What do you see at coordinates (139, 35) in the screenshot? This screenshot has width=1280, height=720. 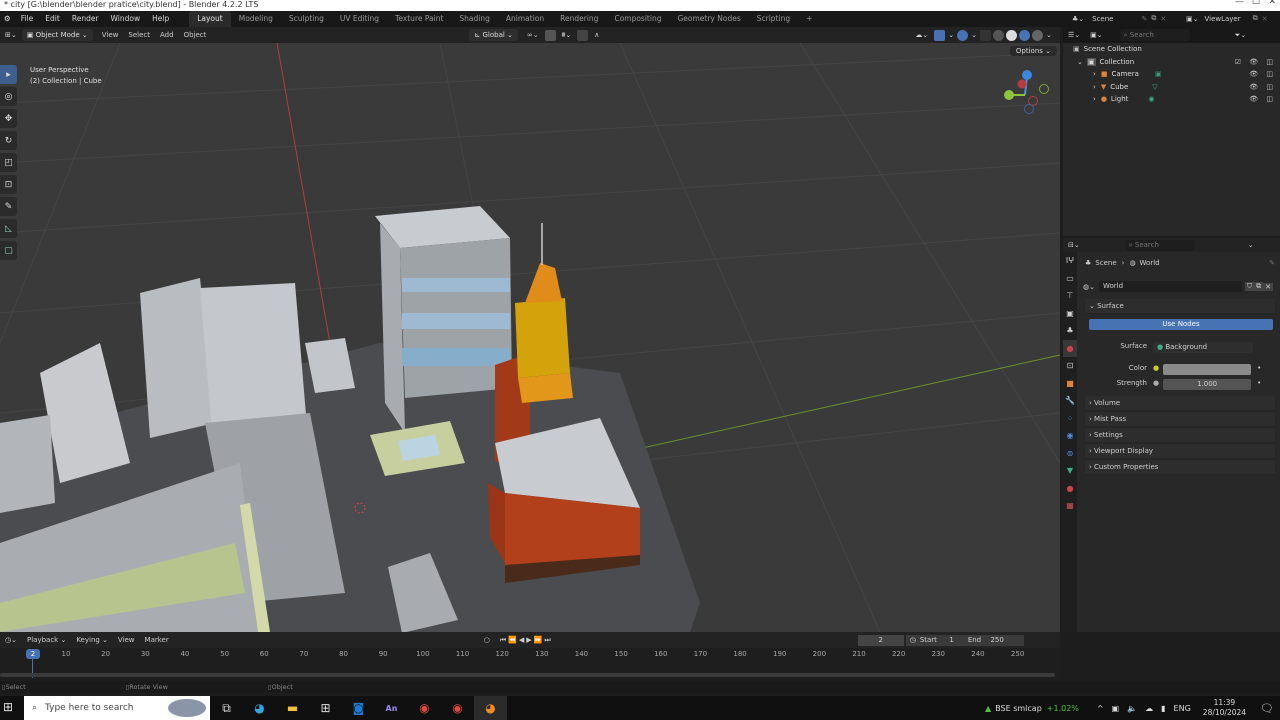 I see `menu-select: Select` at bounding box center [139, 35].